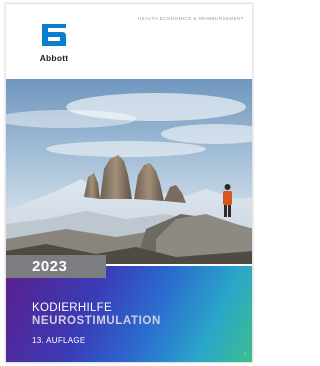 The image size is (320, 366). Describe the element at coordinates (50, 266) in the screenshot. I see `year-label: 2023` at that location.